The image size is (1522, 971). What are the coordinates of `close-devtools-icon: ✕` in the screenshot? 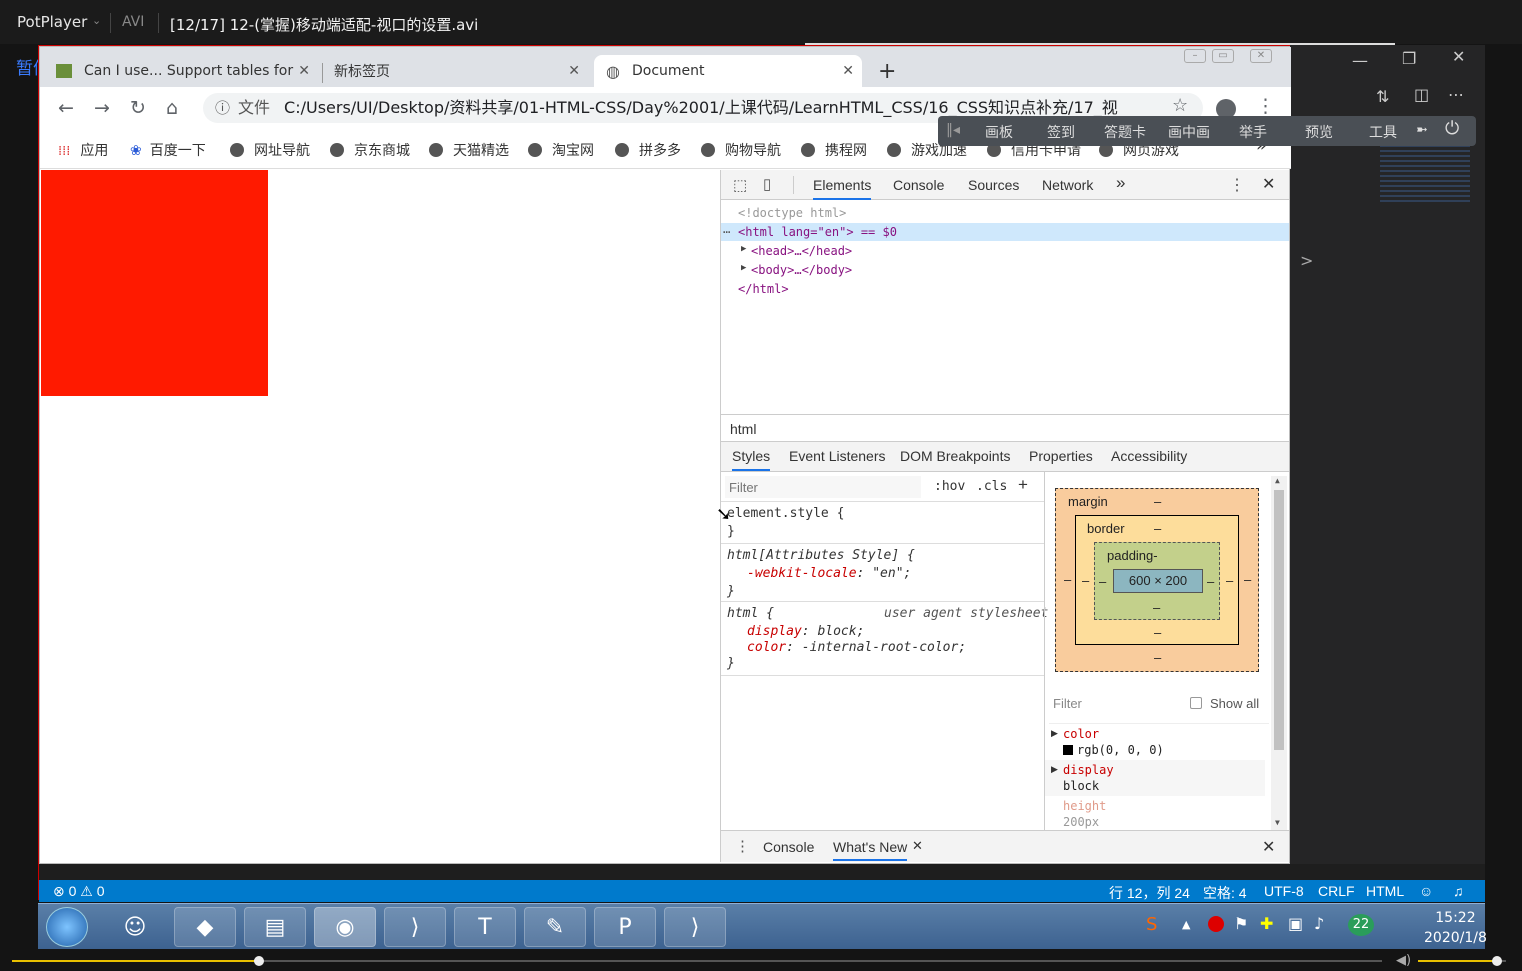 It's located at (1268, 184).